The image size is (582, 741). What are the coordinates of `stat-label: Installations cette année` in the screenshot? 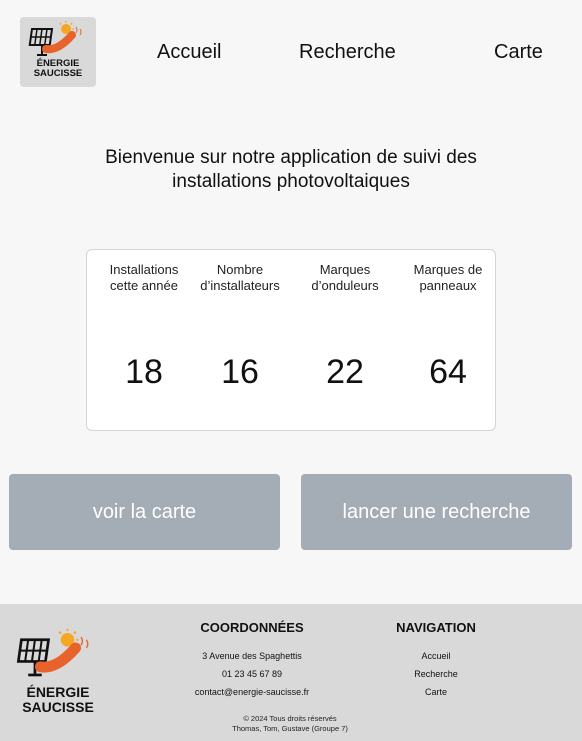 It's located at (144, 277).